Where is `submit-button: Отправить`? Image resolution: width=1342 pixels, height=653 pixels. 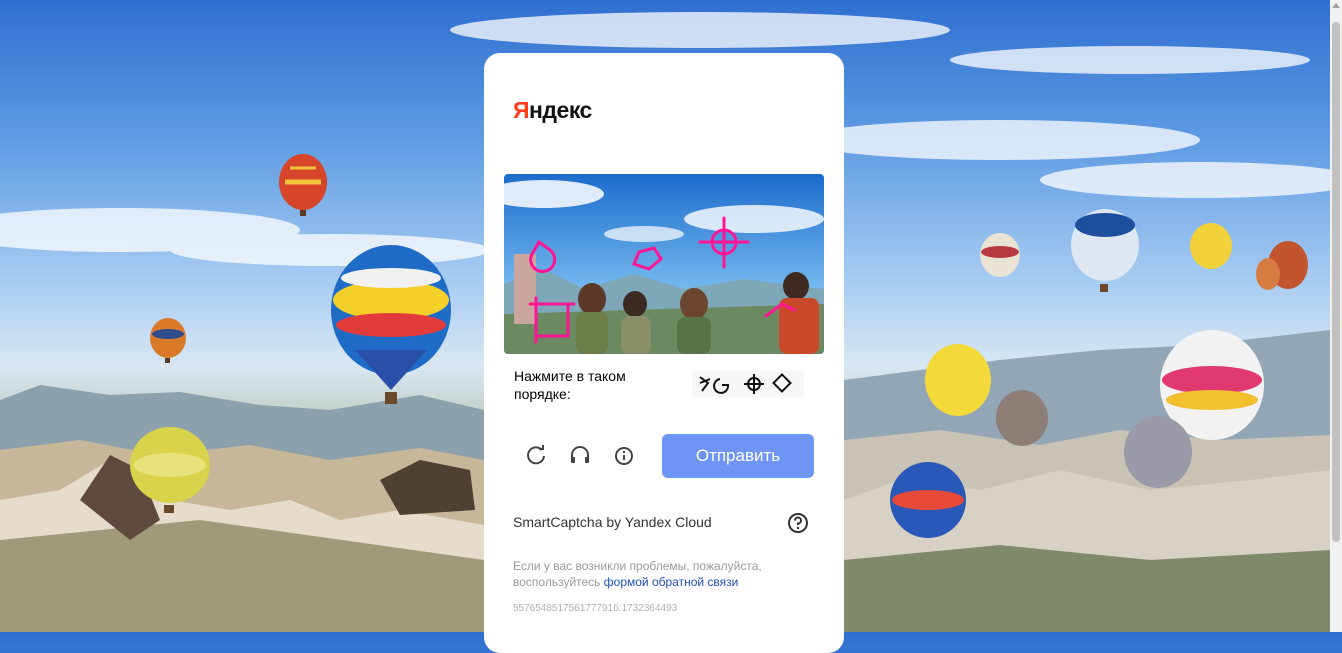 submit-button: Отправить is located at coordinates (738, 456).